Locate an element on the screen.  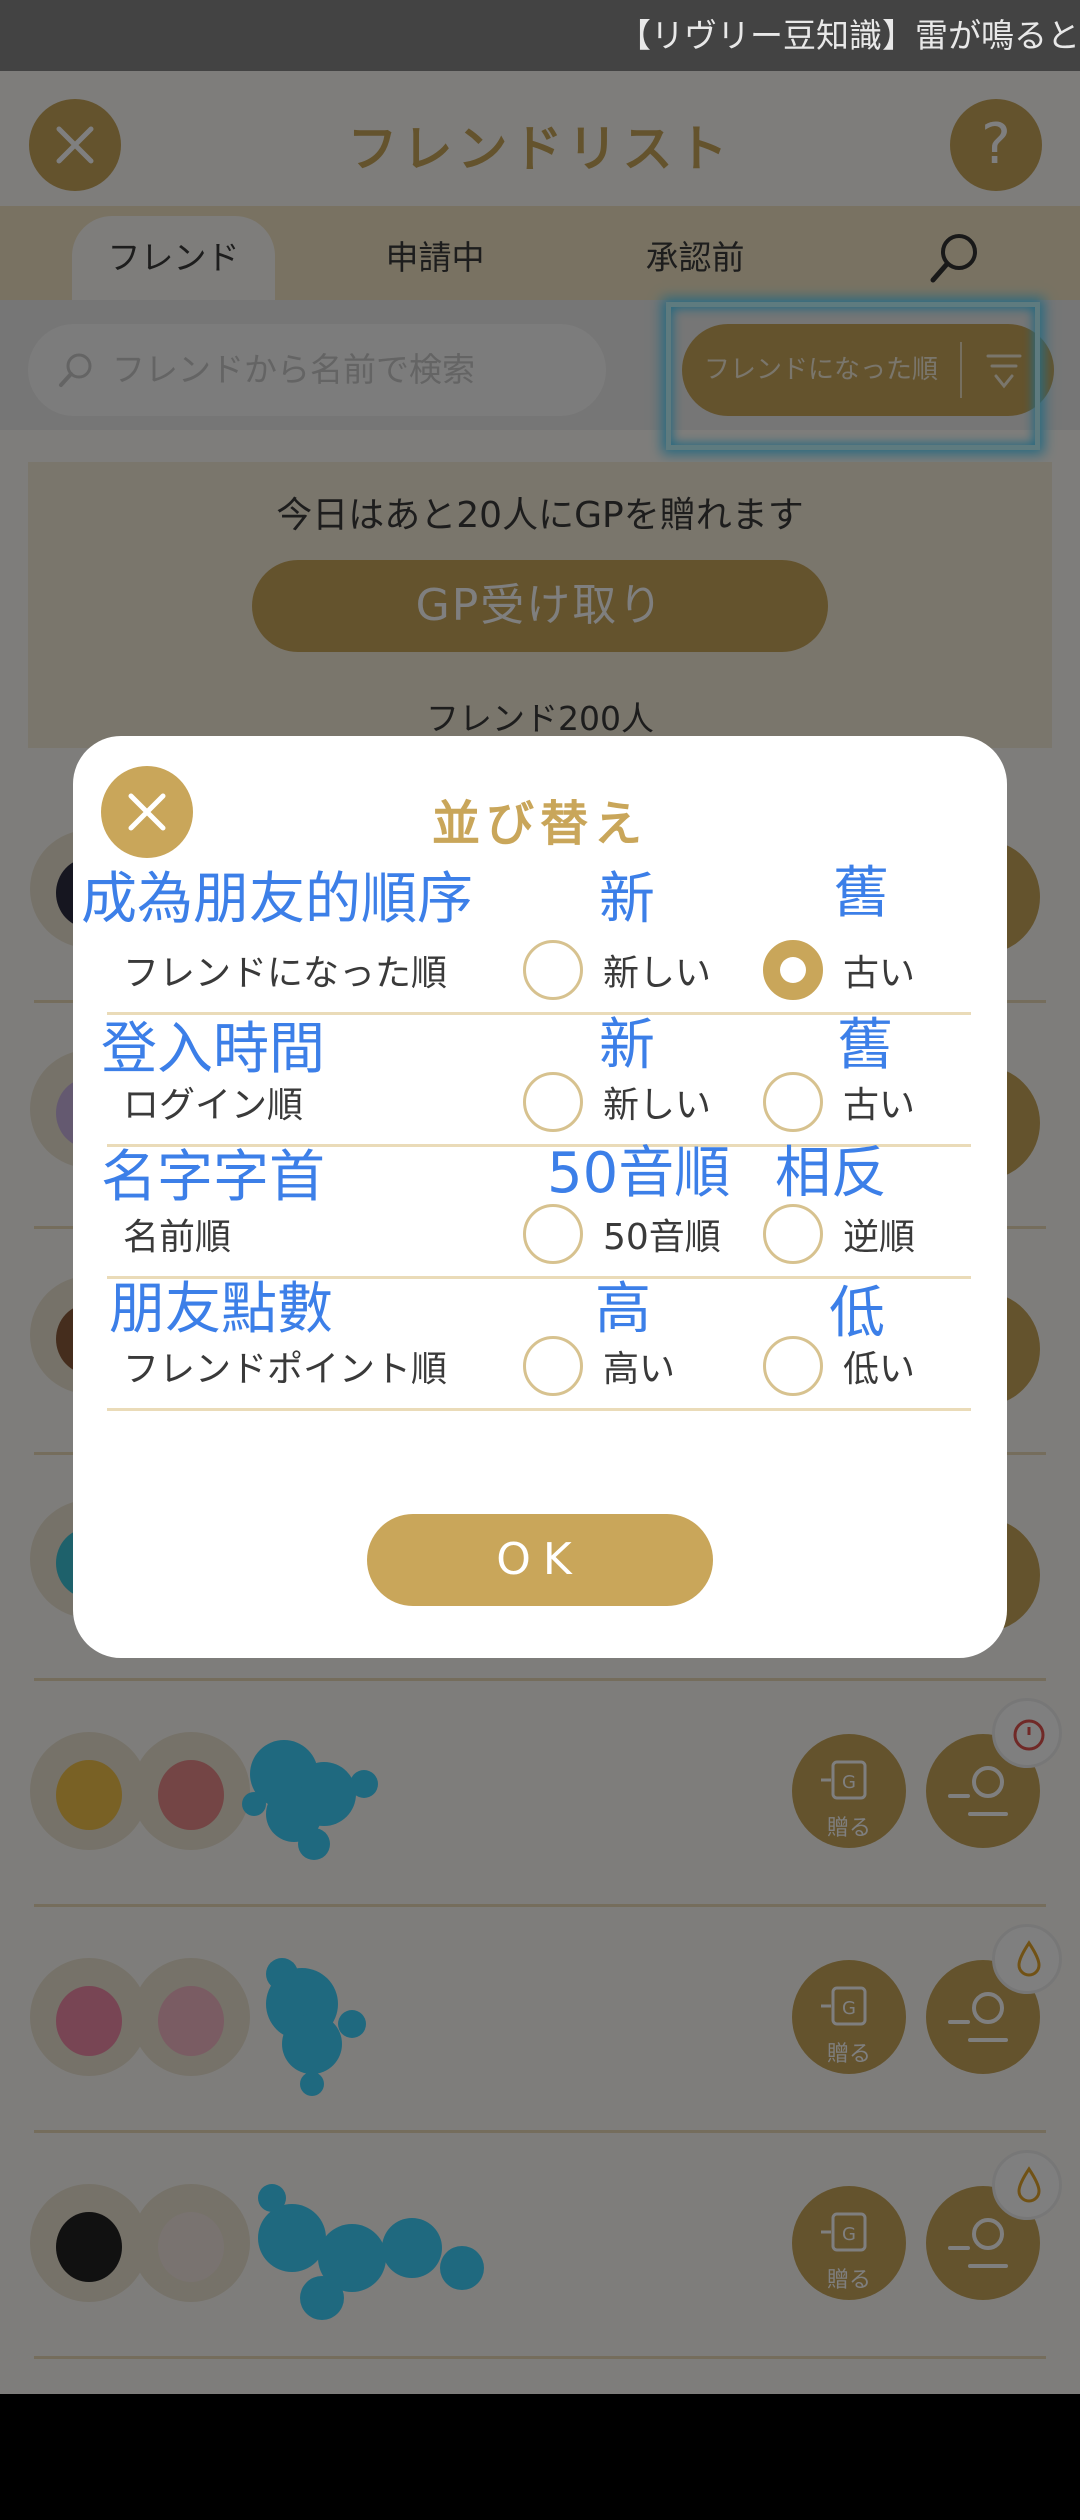
radio-newest-friend is located at coordinates (553, 970).